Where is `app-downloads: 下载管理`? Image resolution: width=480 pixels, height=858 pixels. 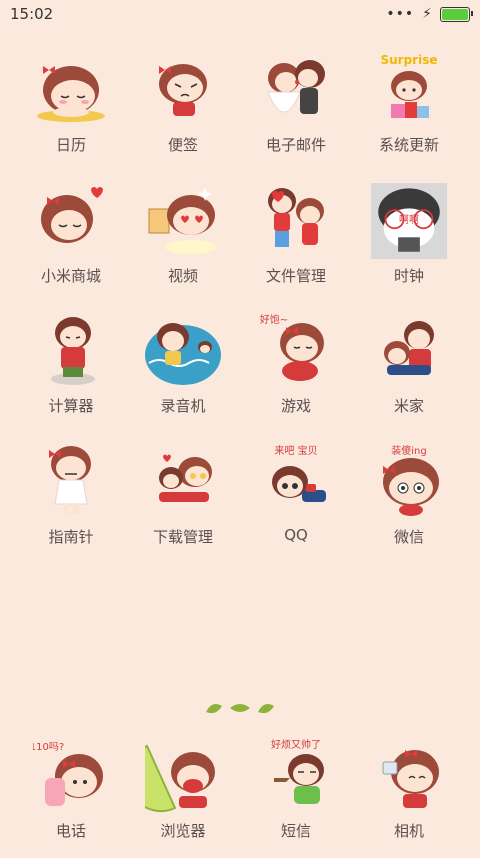
app-downloads: 下载管理 is located at coordinates (183, 504).